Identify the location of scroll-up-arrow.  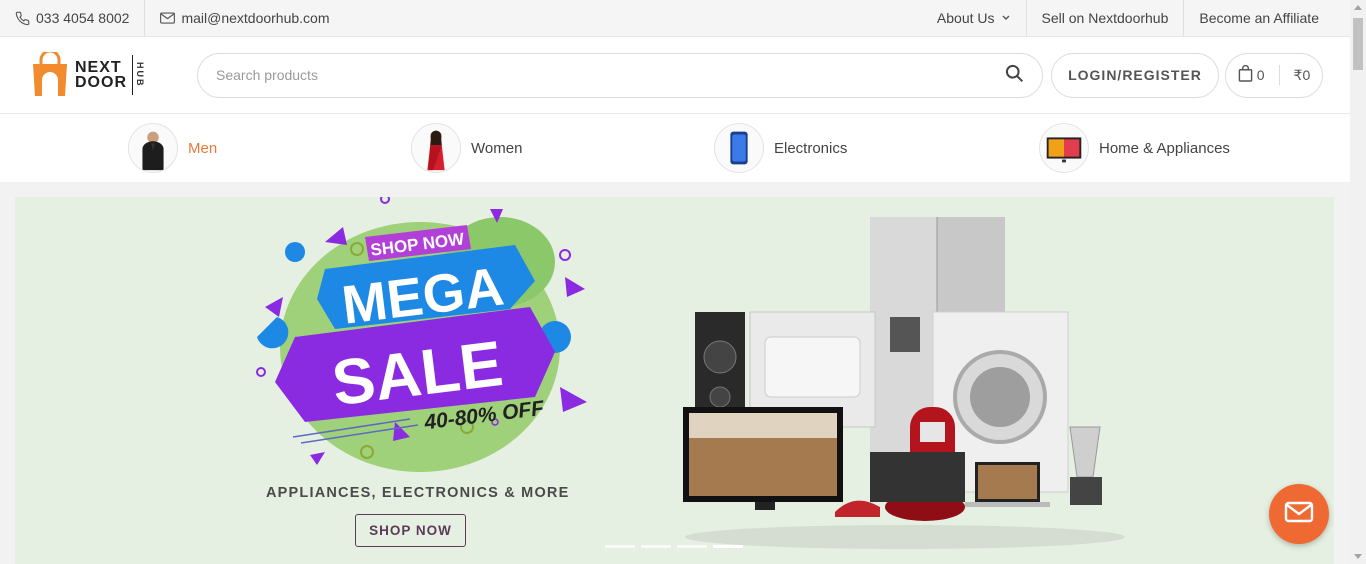
(1358, 7).